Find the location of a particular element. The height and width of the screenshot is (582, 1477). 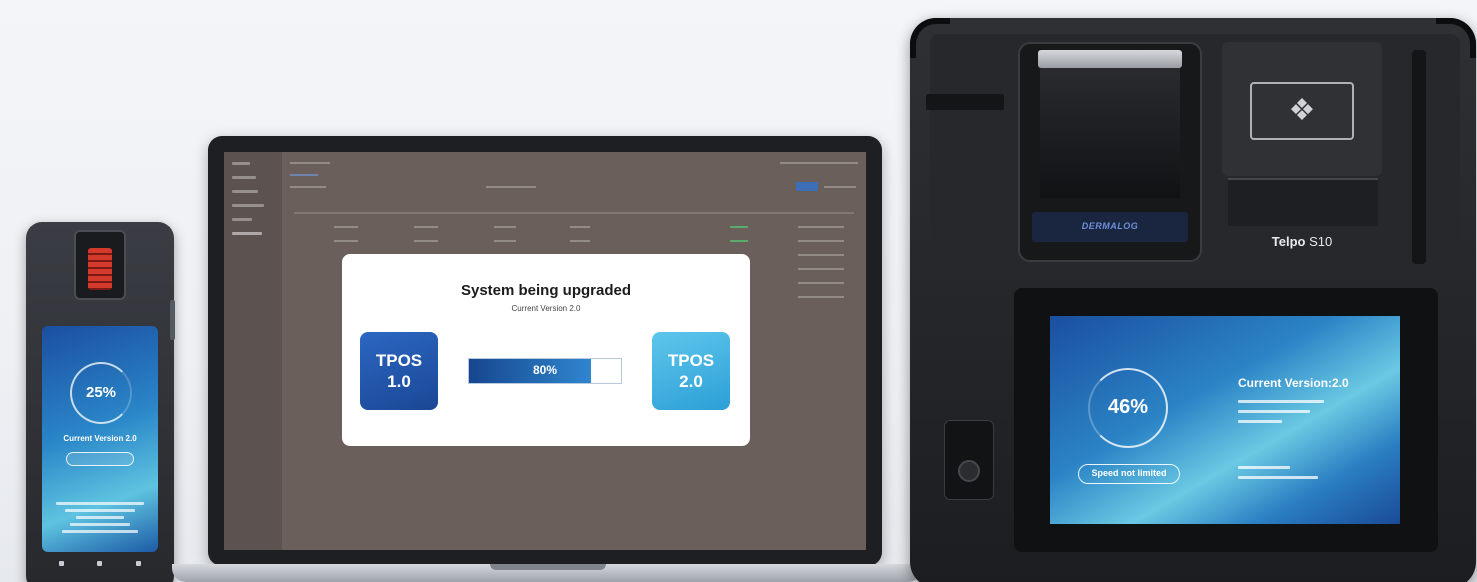

dialog-subtitle: Current Version 2.0 is located at coordinates (546, 308).